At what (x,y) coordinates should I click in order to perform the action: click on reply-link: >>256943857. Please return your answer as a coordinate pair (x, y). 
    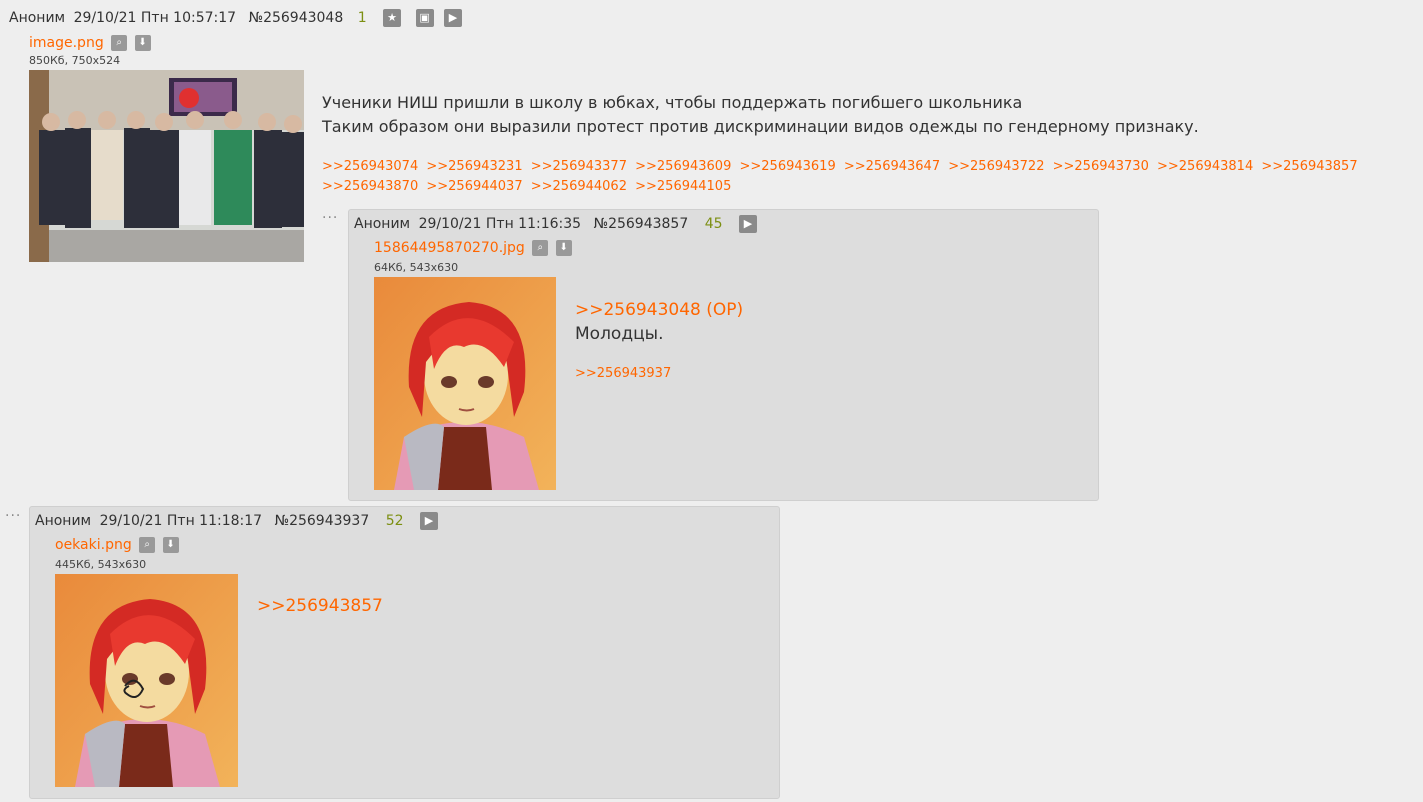
    Looking at the image, I should click on (1309, 166).